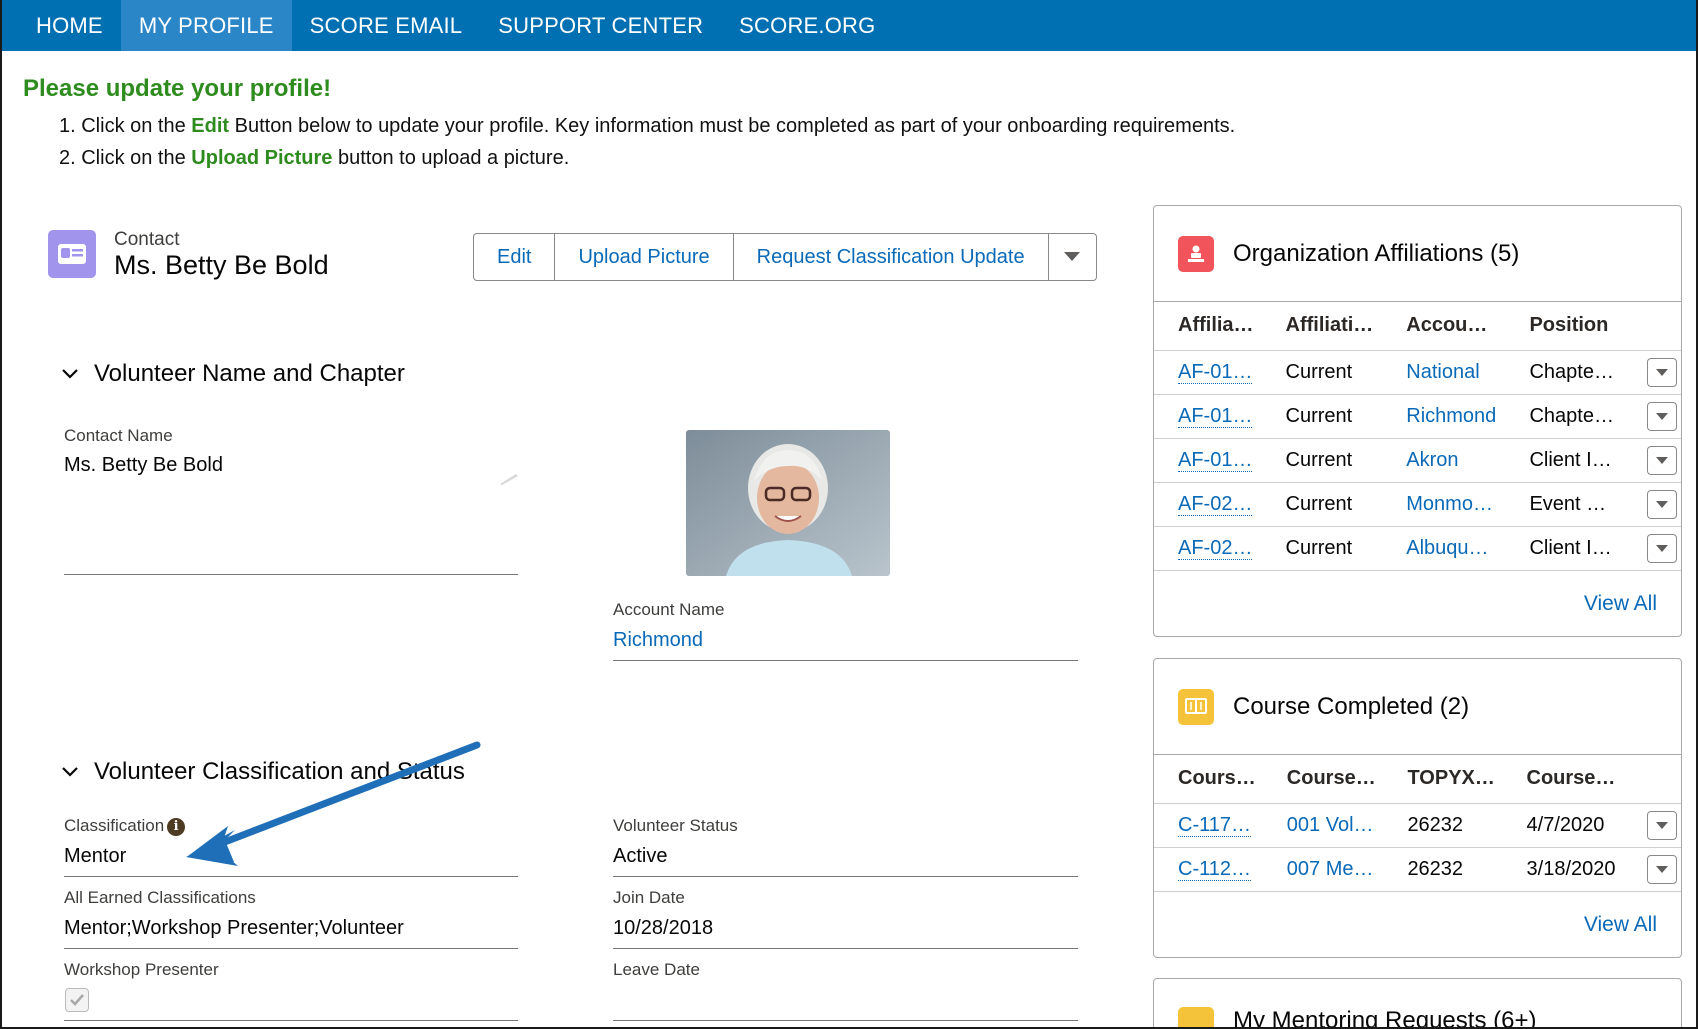  I want to click on nav-score-org: SCORE.ORG, so click(807, 25).